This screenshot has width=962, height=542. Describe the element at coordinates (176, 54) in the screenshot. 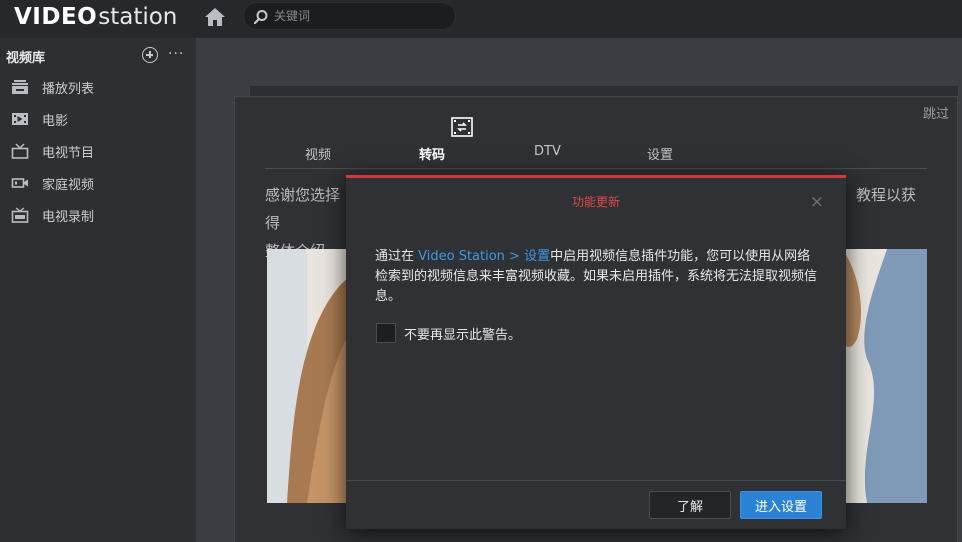

I see `more-options-icon: ···` at that location.